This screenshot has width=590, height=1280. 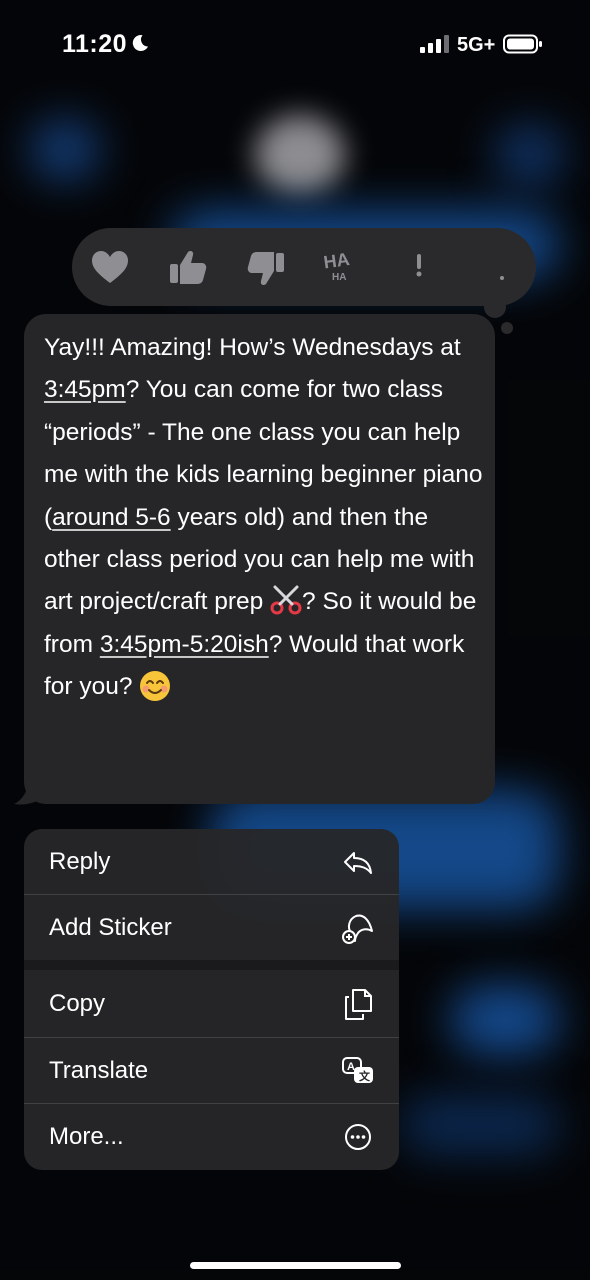 What do you see at coordinates (358, 1137) in the screenshot?
I see `more-icon` at bounding box center [358, 1137].